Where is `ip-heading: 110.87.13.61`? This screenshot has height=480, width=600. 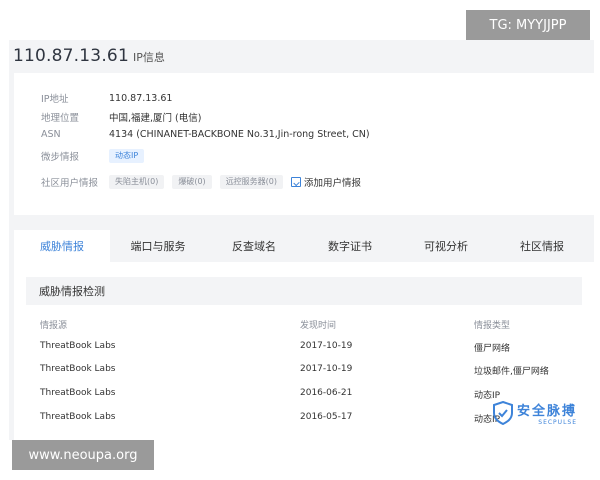 ip-heading: 110.87.13.61 is located at coordinates (71, 56).